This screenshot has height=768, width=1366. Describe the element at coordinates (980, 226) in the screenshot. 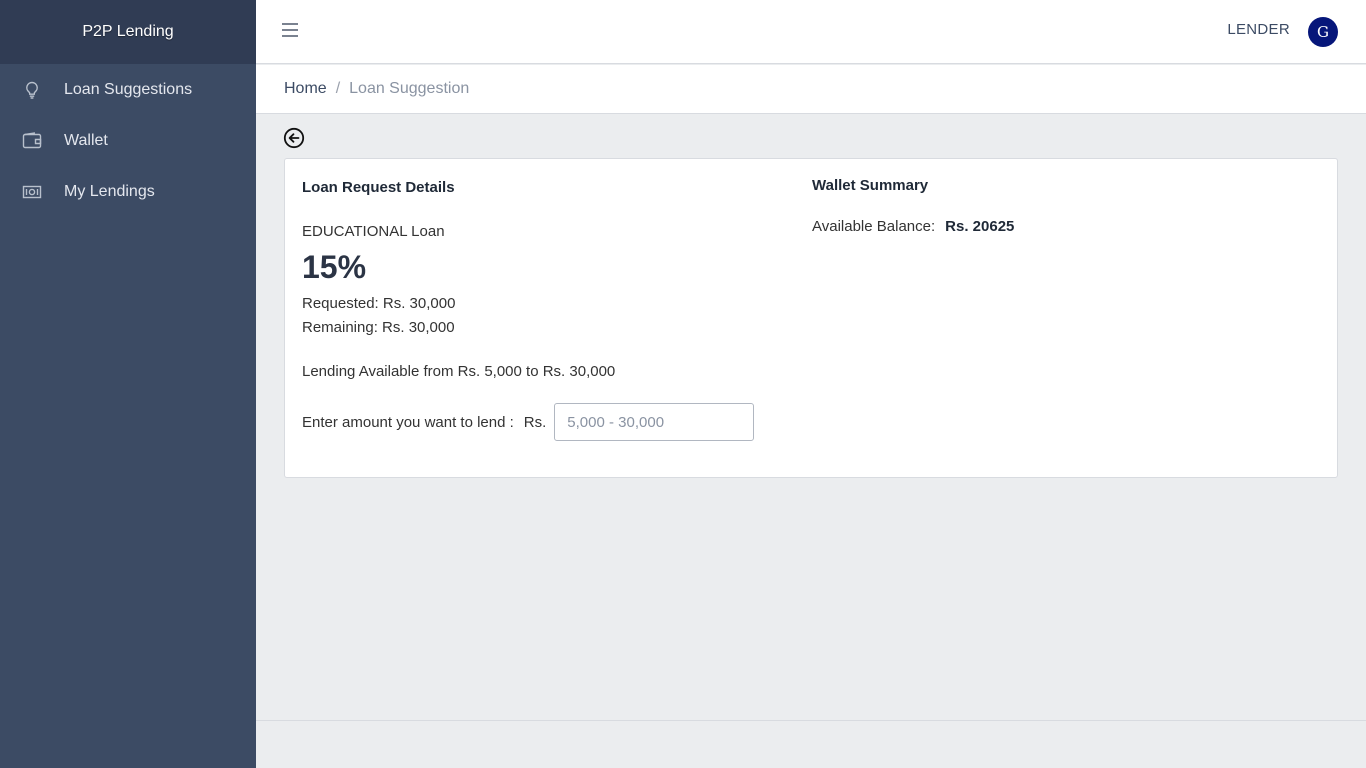

I see `balance-value: Rs. 20625` at that location.